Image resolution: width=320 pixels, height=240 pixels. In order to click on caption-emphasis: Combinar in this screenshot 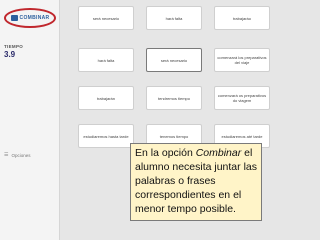, I will do `click(218, 153)`.